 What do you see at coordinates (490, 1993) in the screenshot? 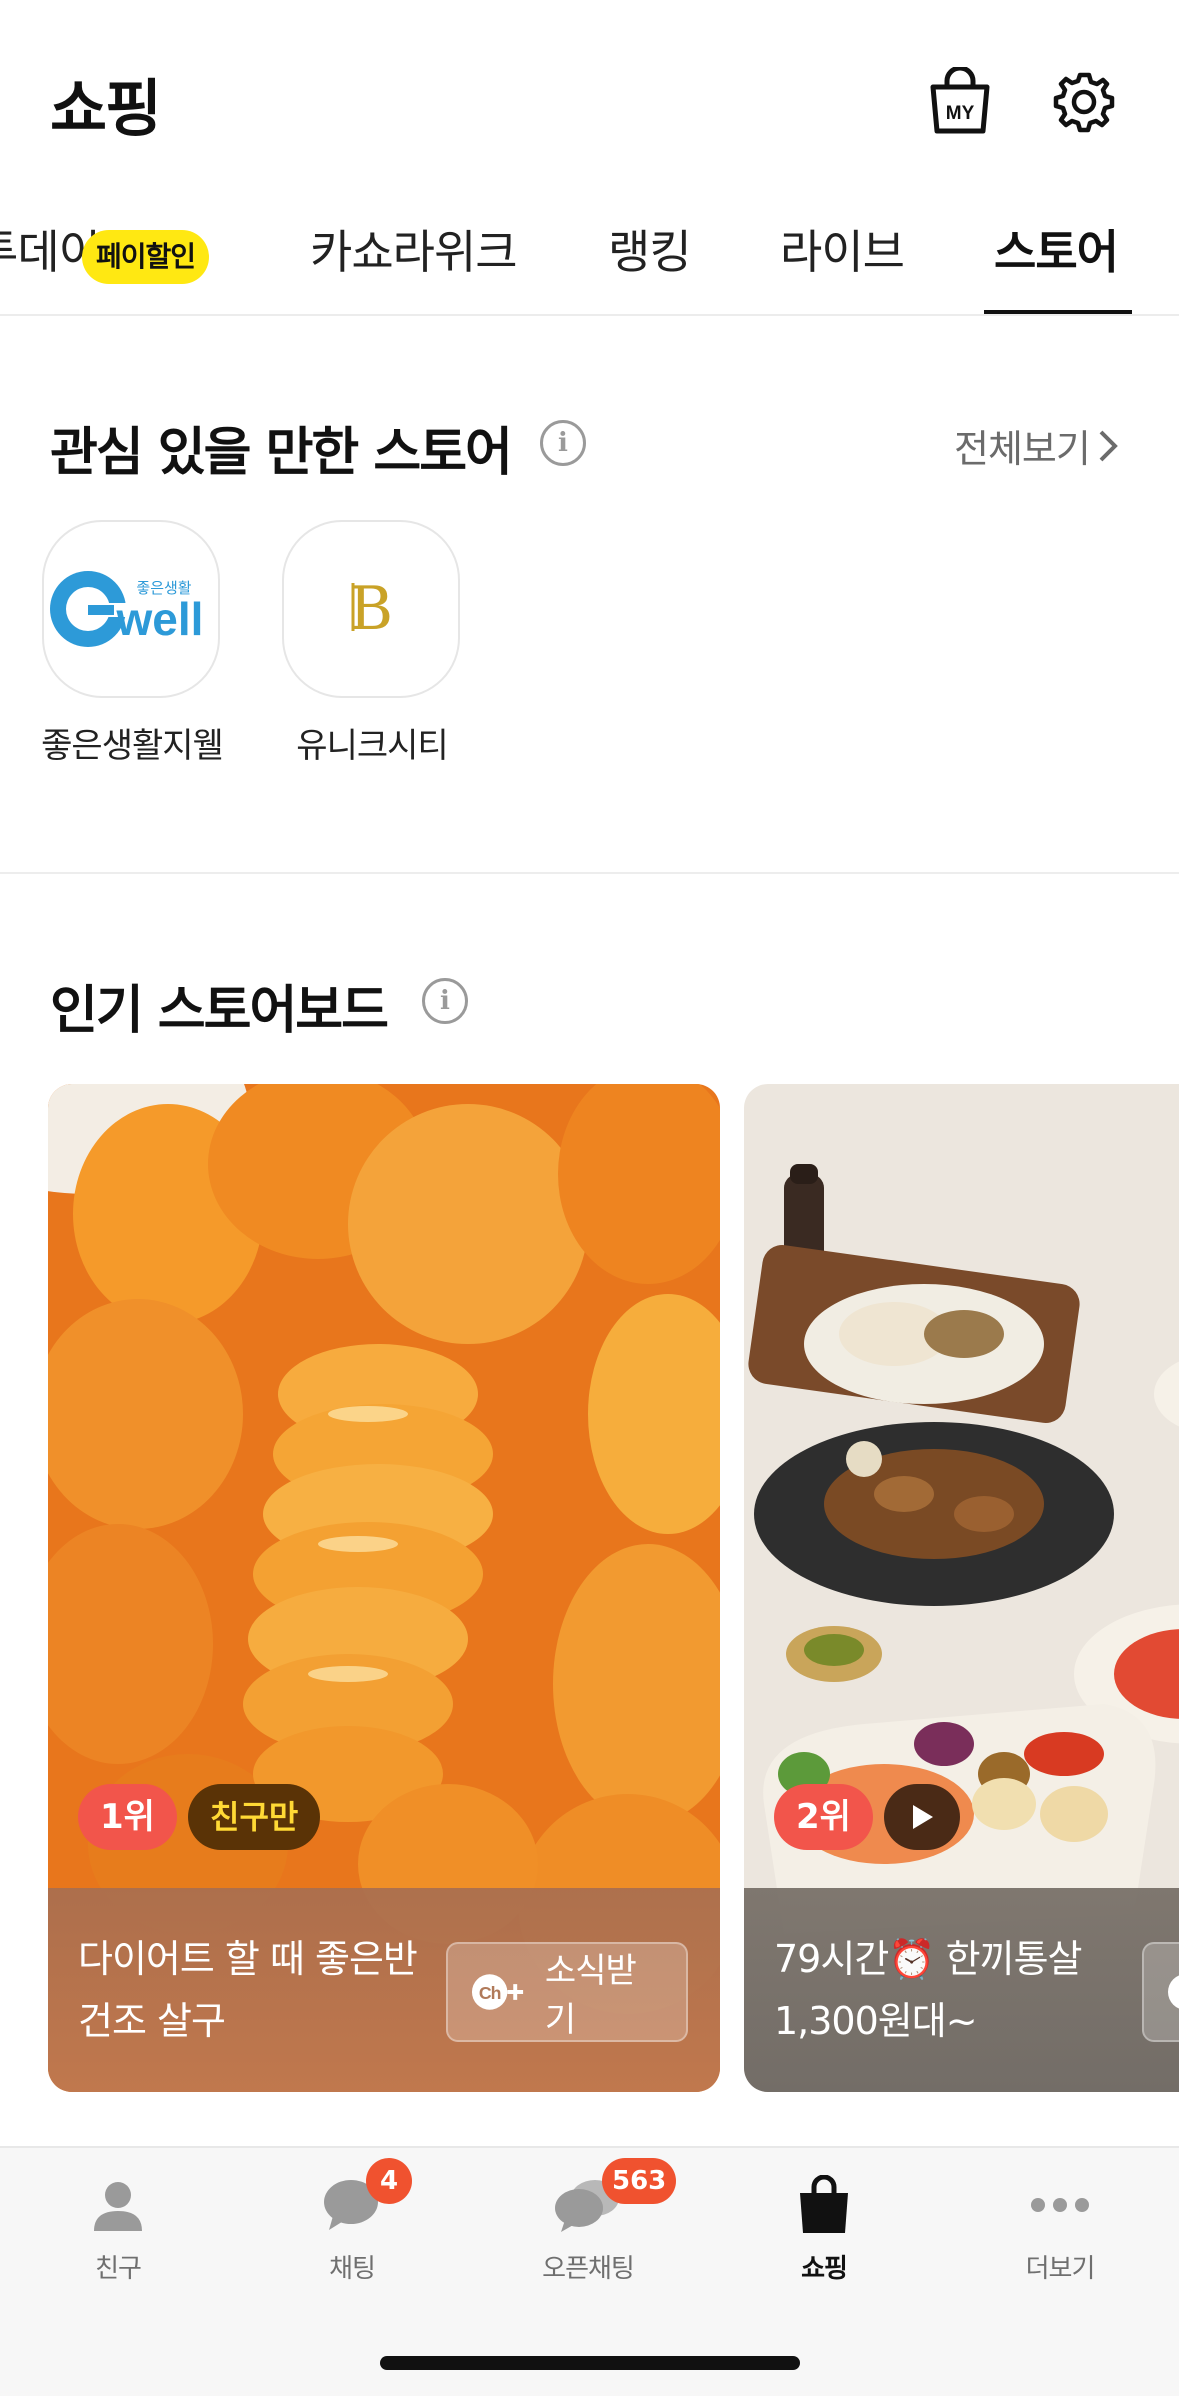
I see `svg-text: Ch` at bounding box center [490, 1993].